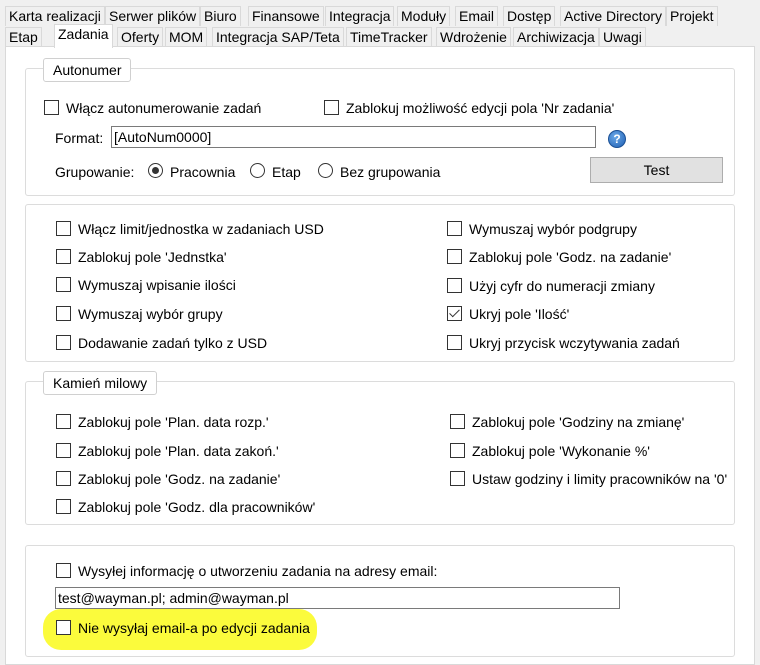  Describe the element at coordinates (95, 172) in the screenshot. I see `grouping-label: Grupowanie:` at that location.